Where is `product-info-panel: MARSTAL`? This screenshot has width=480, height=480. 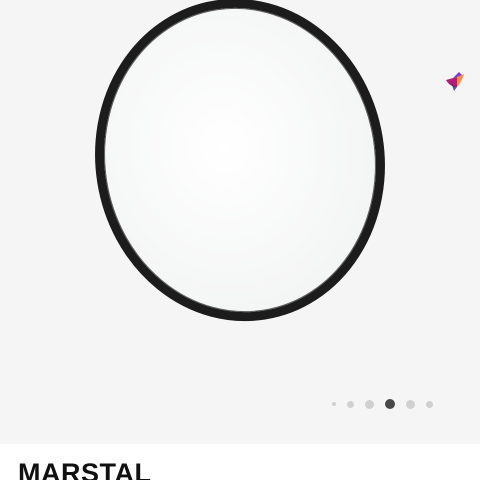 product-info-panel: MARSTAL is located at coordinates (240, 462).